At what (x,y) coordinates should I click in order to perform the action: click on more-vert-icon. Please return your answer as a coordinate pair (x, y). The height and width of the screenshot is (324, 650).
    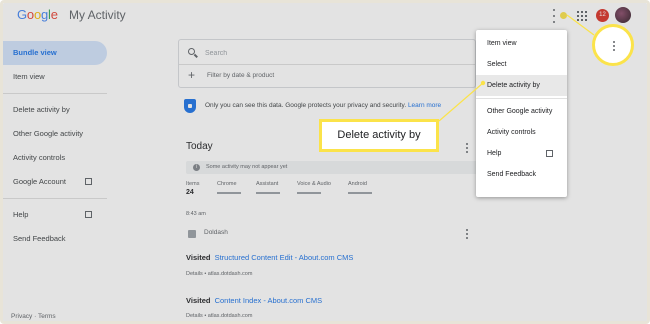
    Looking at the image, I should click on (614, 46).